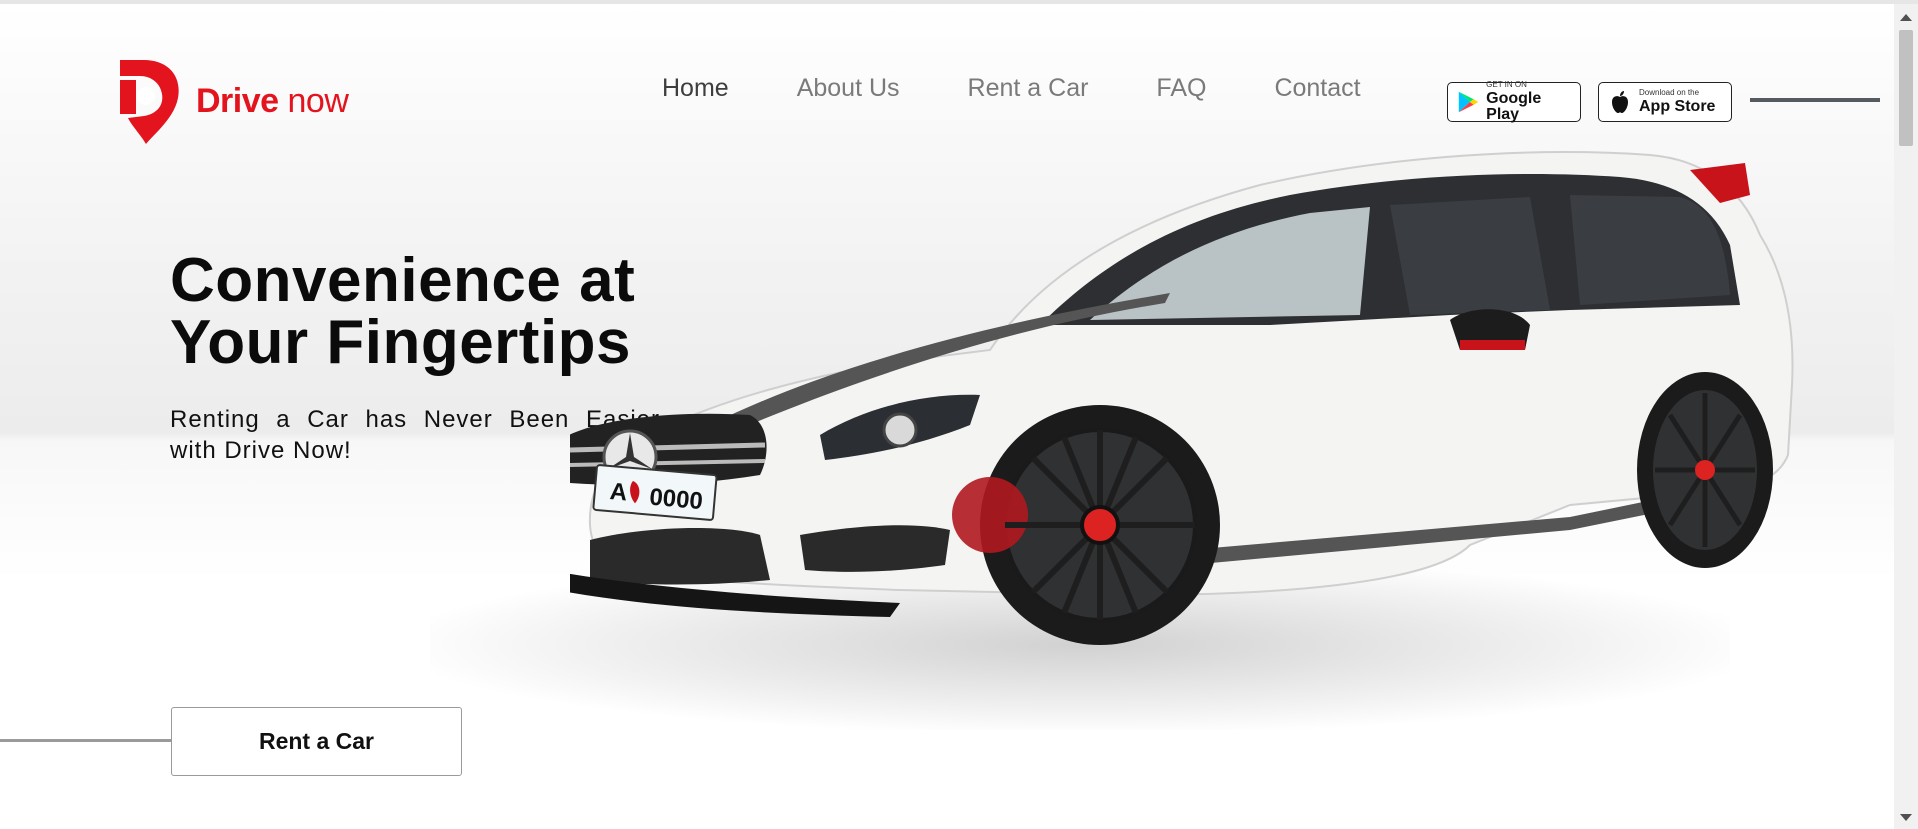  What do you see at coordinates (237, 100) in the screenshot?
I see `logo-word-drive: Drive` at bounding box center [237, 100].